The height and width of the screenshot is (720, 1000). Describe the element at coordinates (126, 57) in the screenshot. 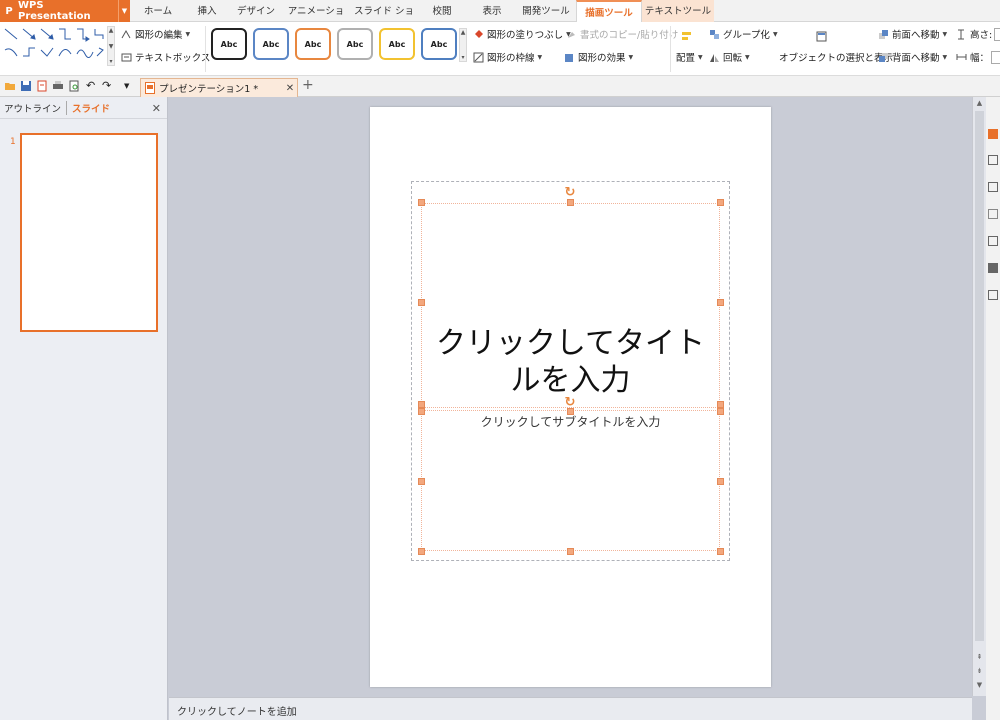

I see `text-box-icon` at that location.